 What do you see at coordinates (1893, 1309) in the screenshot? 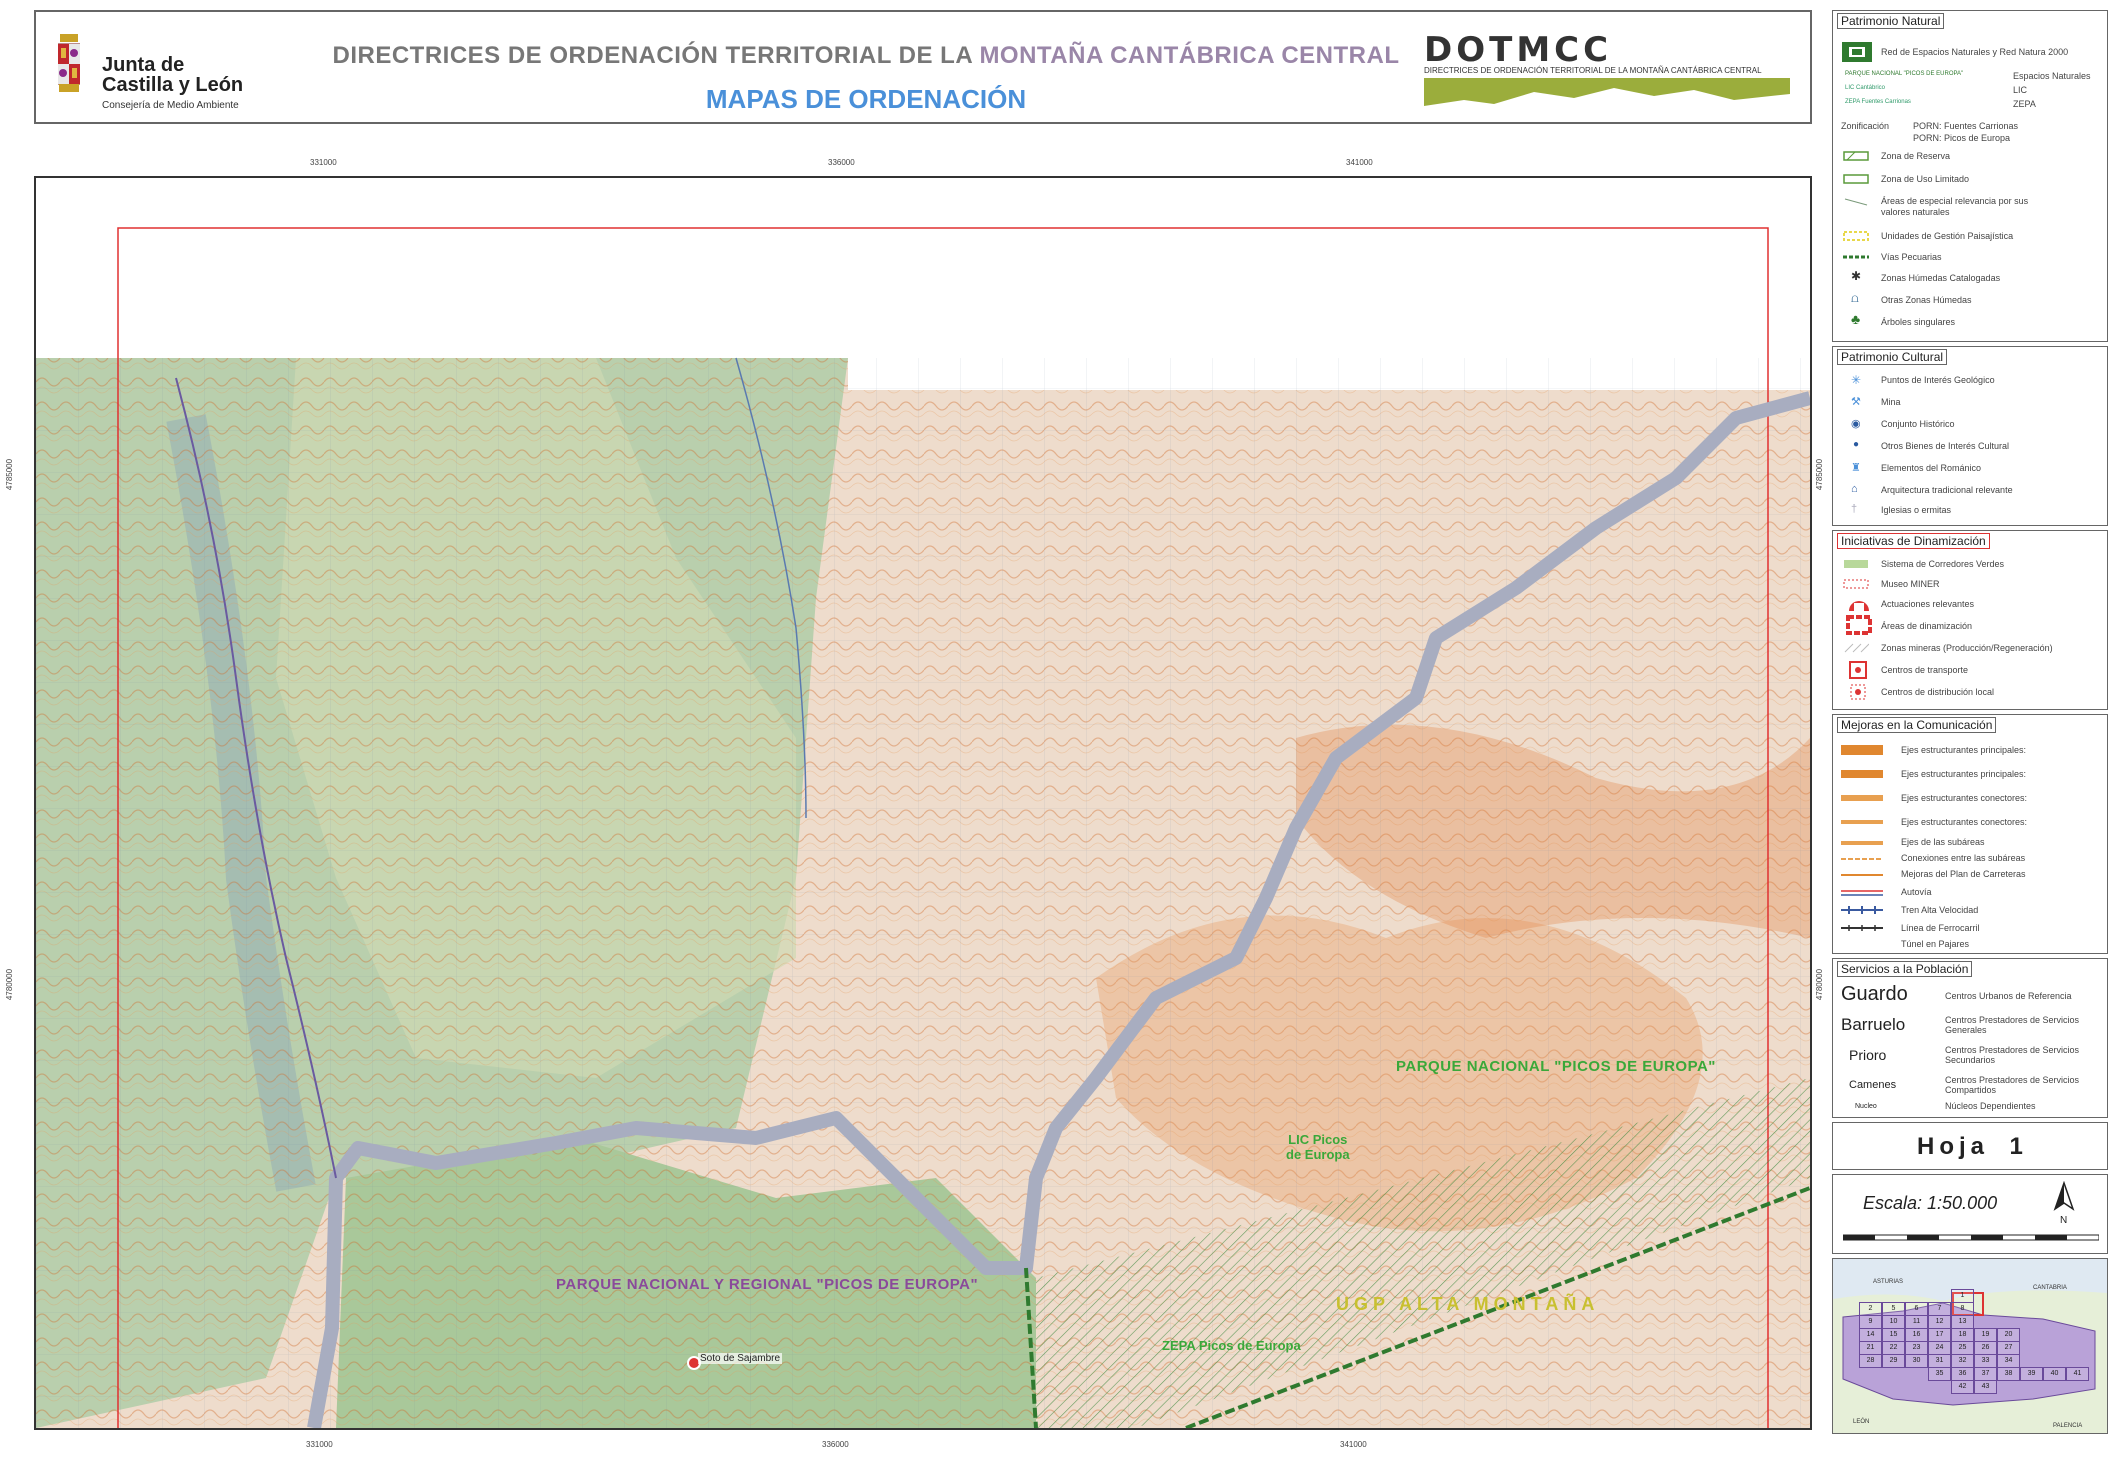
I see `index-cell: 5` at bounding box center [1893, 1309].